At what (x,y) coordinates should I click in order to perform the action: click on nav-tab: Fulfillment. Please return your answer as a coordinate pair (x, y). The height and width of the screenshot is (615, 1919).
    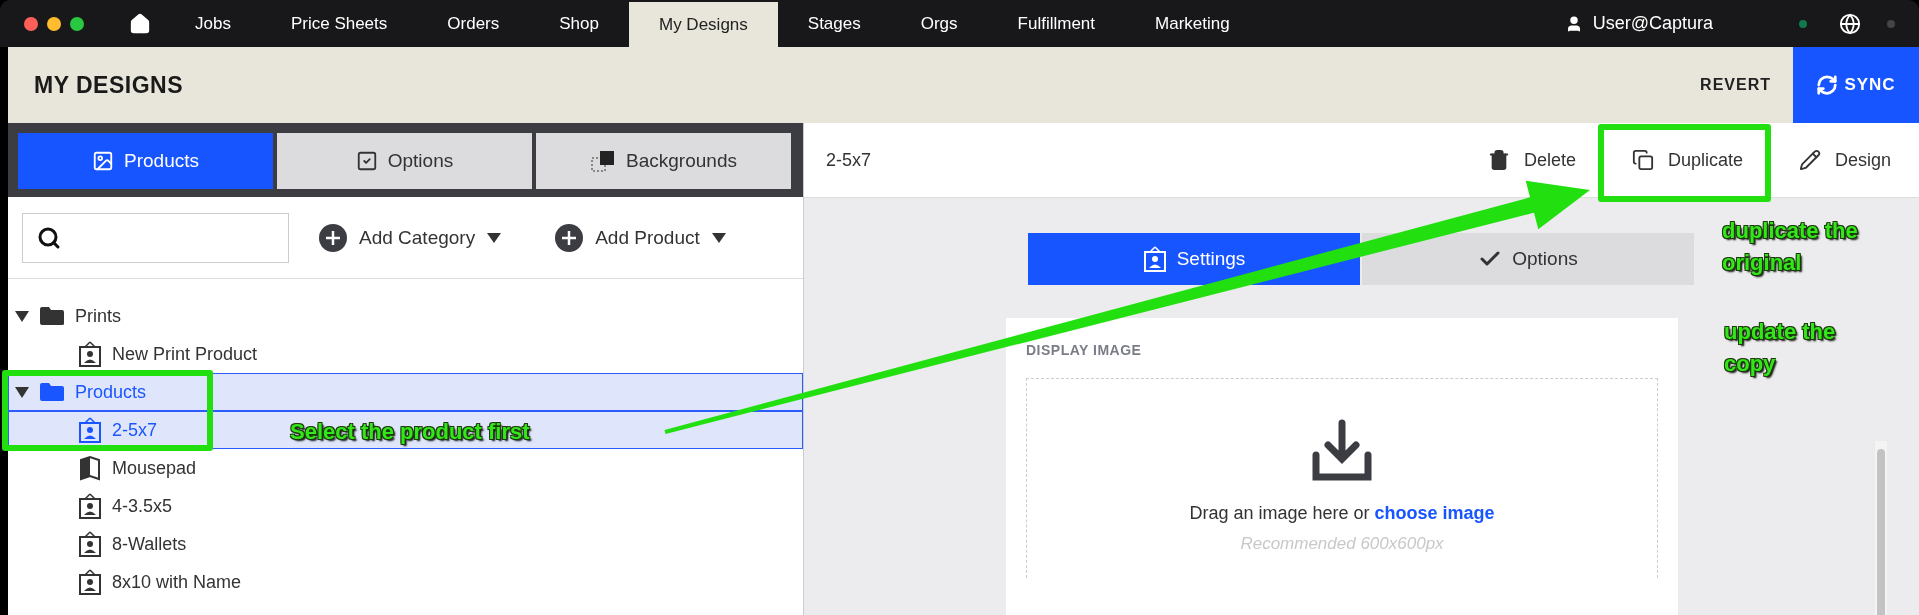
    Looking at the image, I should click on (1056, 23).